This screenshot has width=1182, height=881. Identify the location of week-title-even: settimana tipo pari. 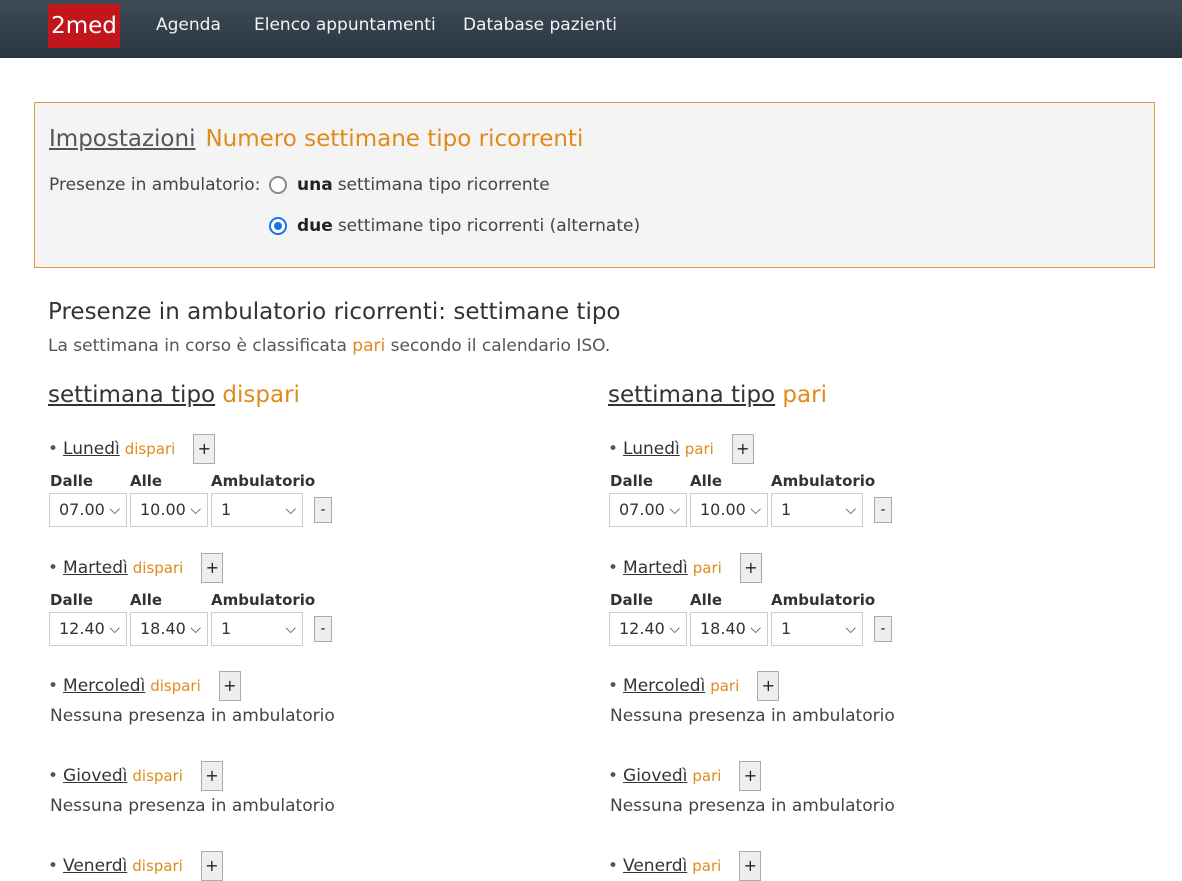
(717, 395).